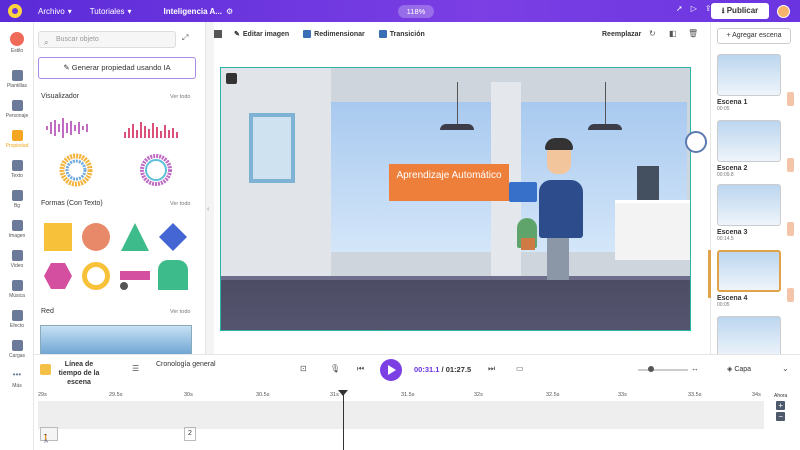 Image resolution: width=800 pixels, height=450 pixels. I want to click on scene-card-2: Escena 2 00:09.8, so click(755, 149).